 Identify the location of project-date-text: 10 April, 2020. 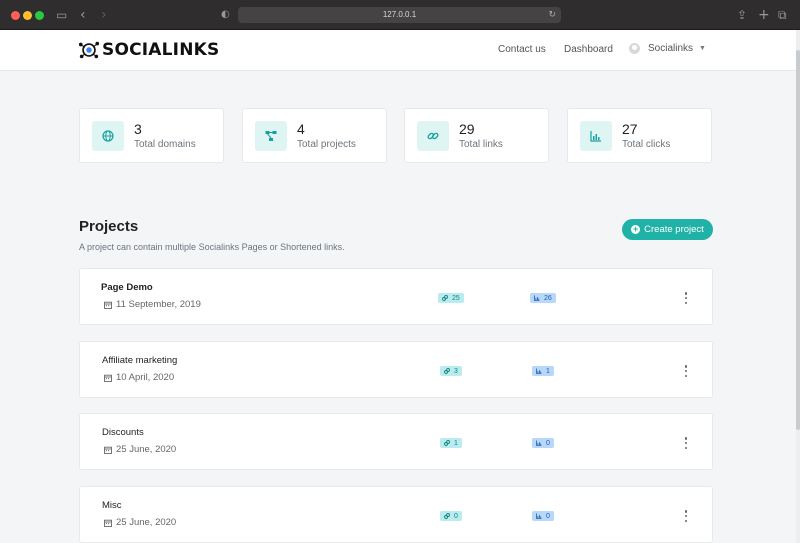
(145, 377).